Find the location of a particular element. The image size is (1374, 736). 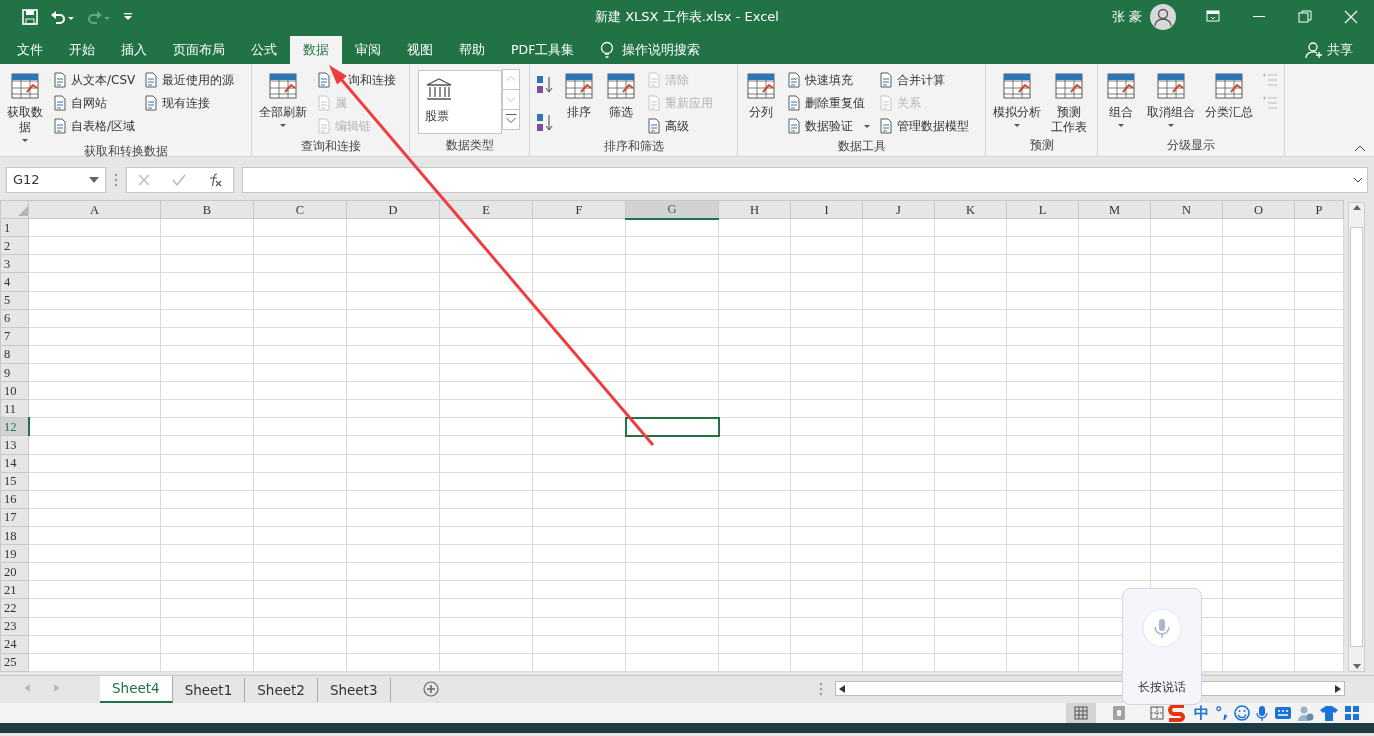

group-label: 数据类型 is located at coordinates (469, 145).